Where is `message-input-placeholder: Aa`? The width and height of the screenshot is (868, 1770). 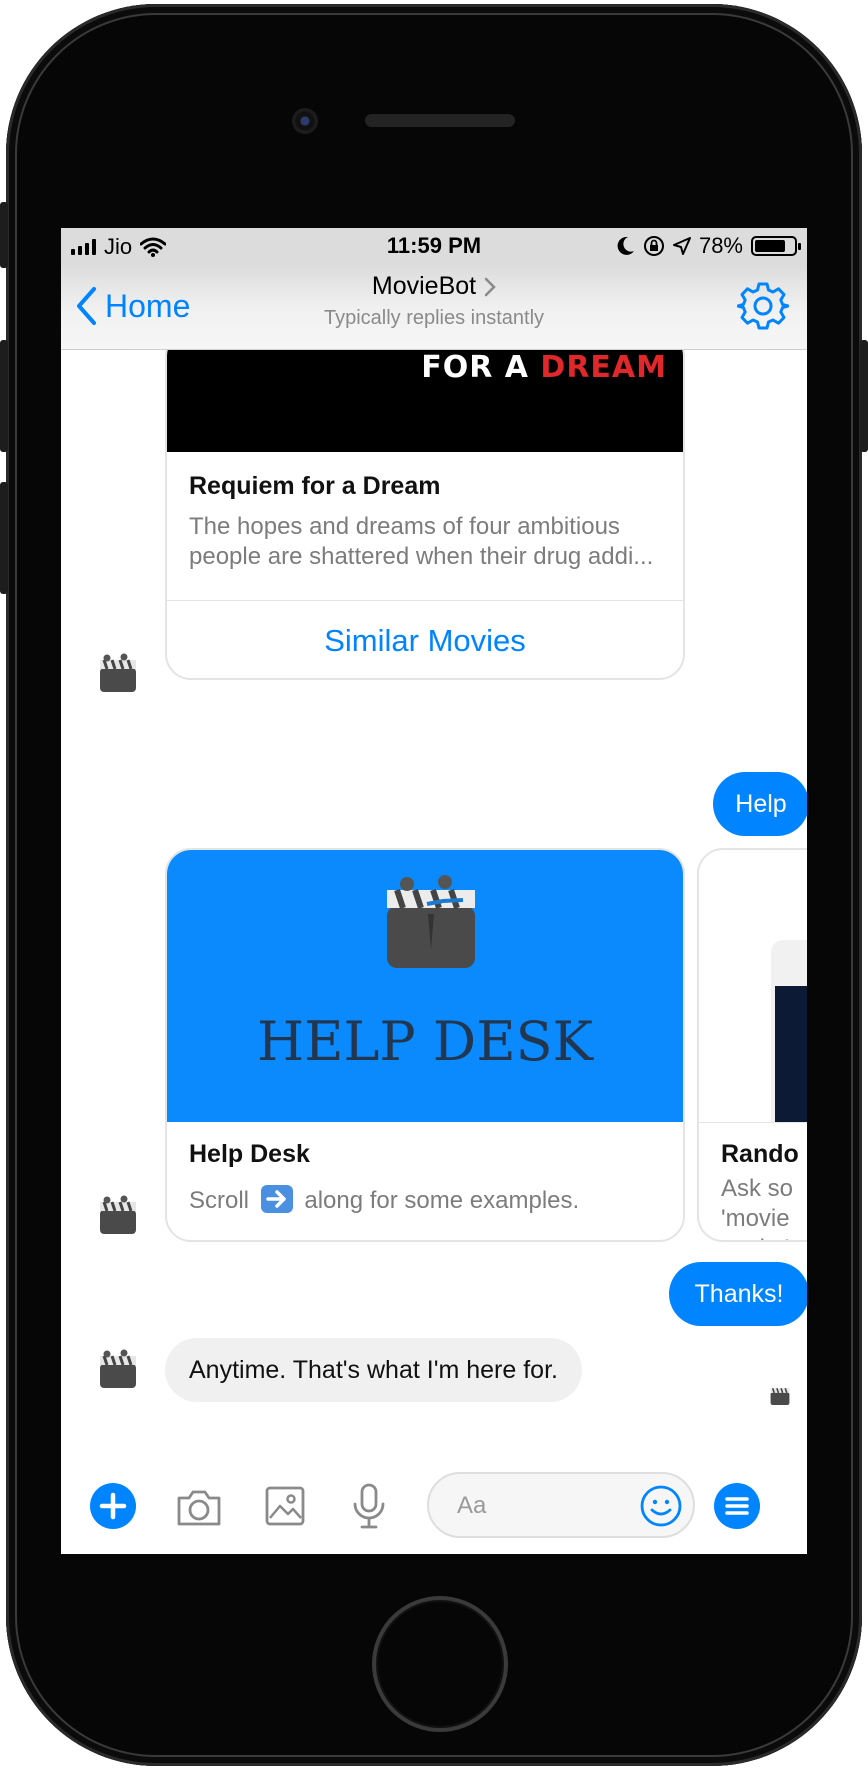 message-input-placeholder: Aa is located at coordinates (472, 1505).